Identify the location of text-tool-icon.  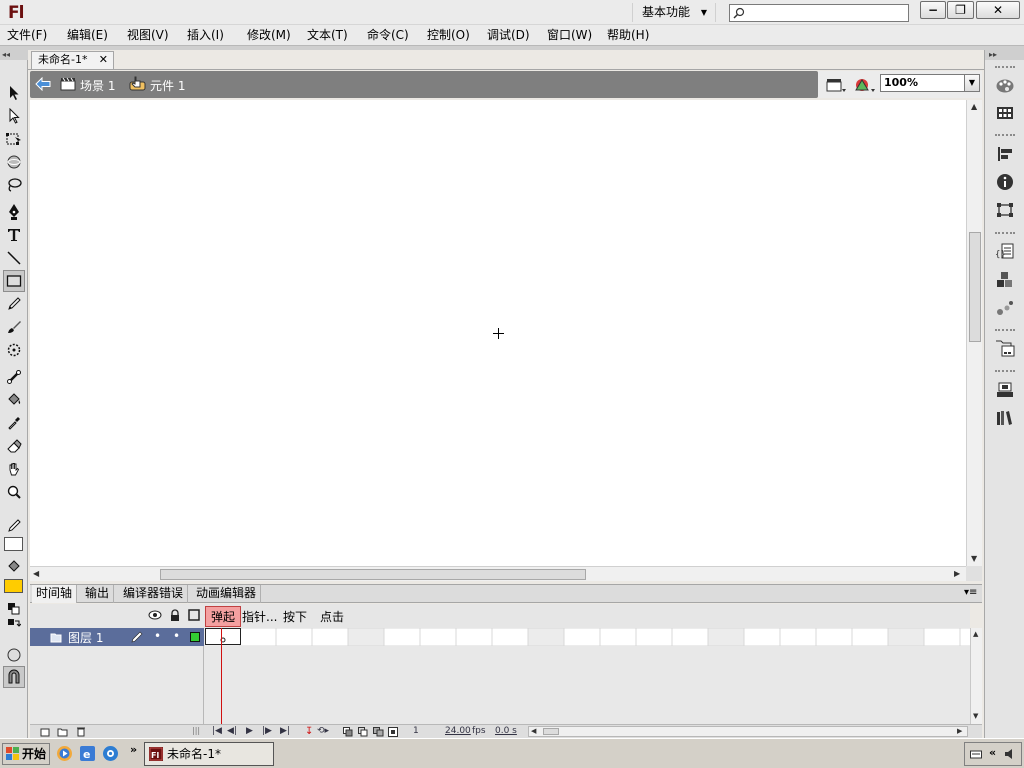
(14, 235).